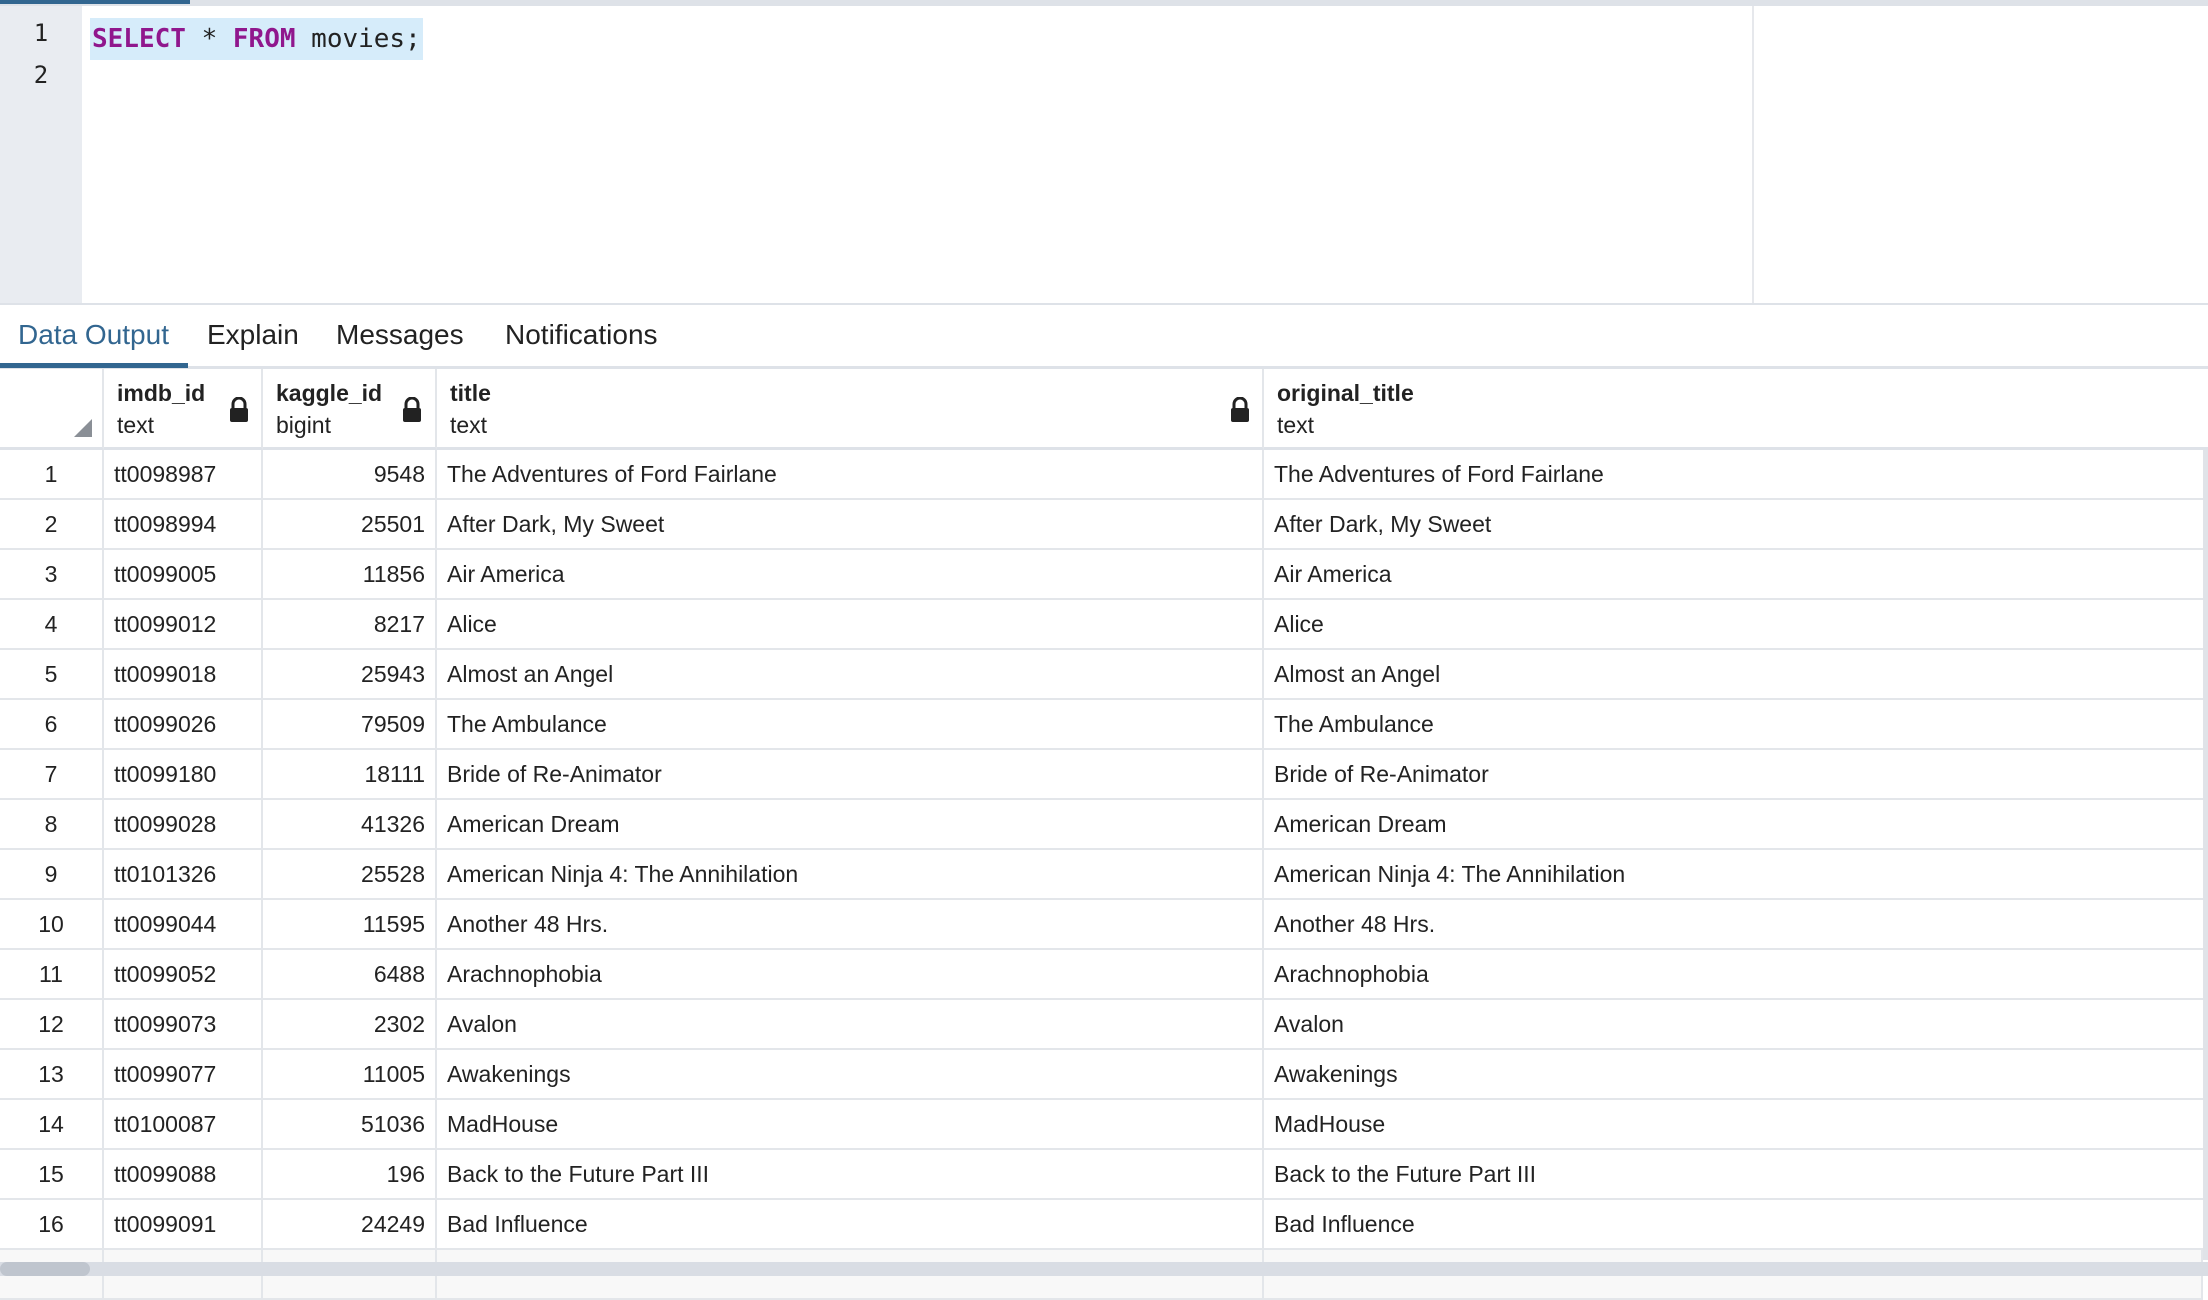  I want to click on cell-kaggle-id: 2302, so click(350, 1024).